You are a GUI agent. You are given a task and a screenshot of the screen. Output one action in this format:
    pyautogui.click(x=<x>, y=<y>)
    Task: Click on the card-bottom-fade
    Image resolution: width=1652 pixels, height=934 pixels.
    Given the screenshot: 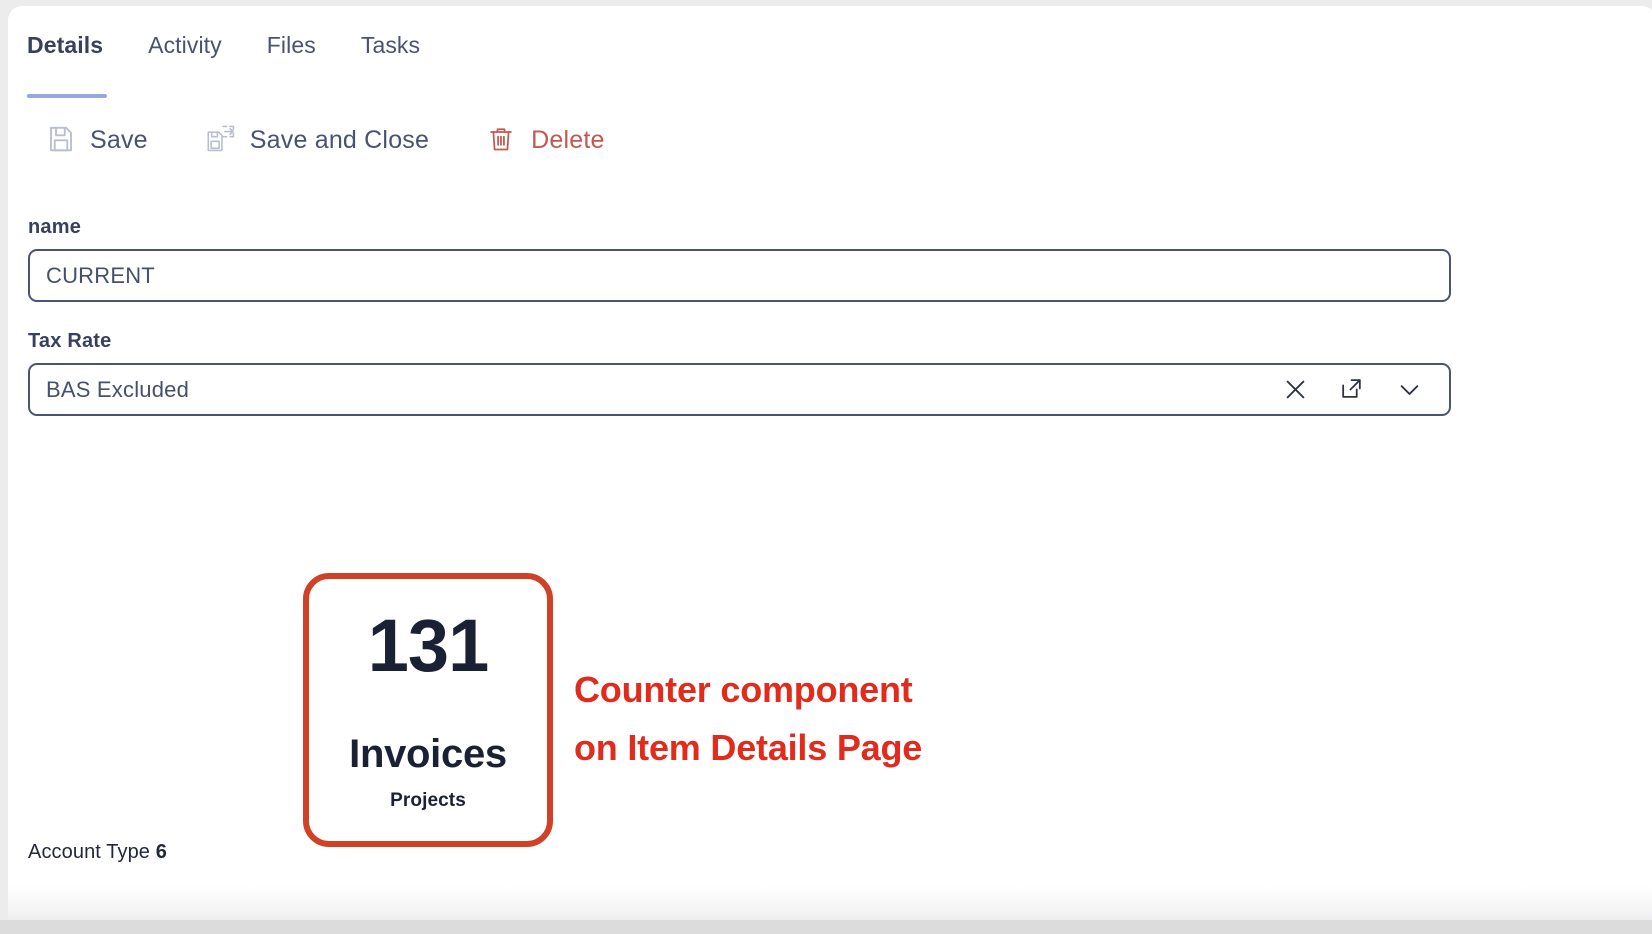 What is the action you would take?
    pyautogui.click(x=830, y=903)
    